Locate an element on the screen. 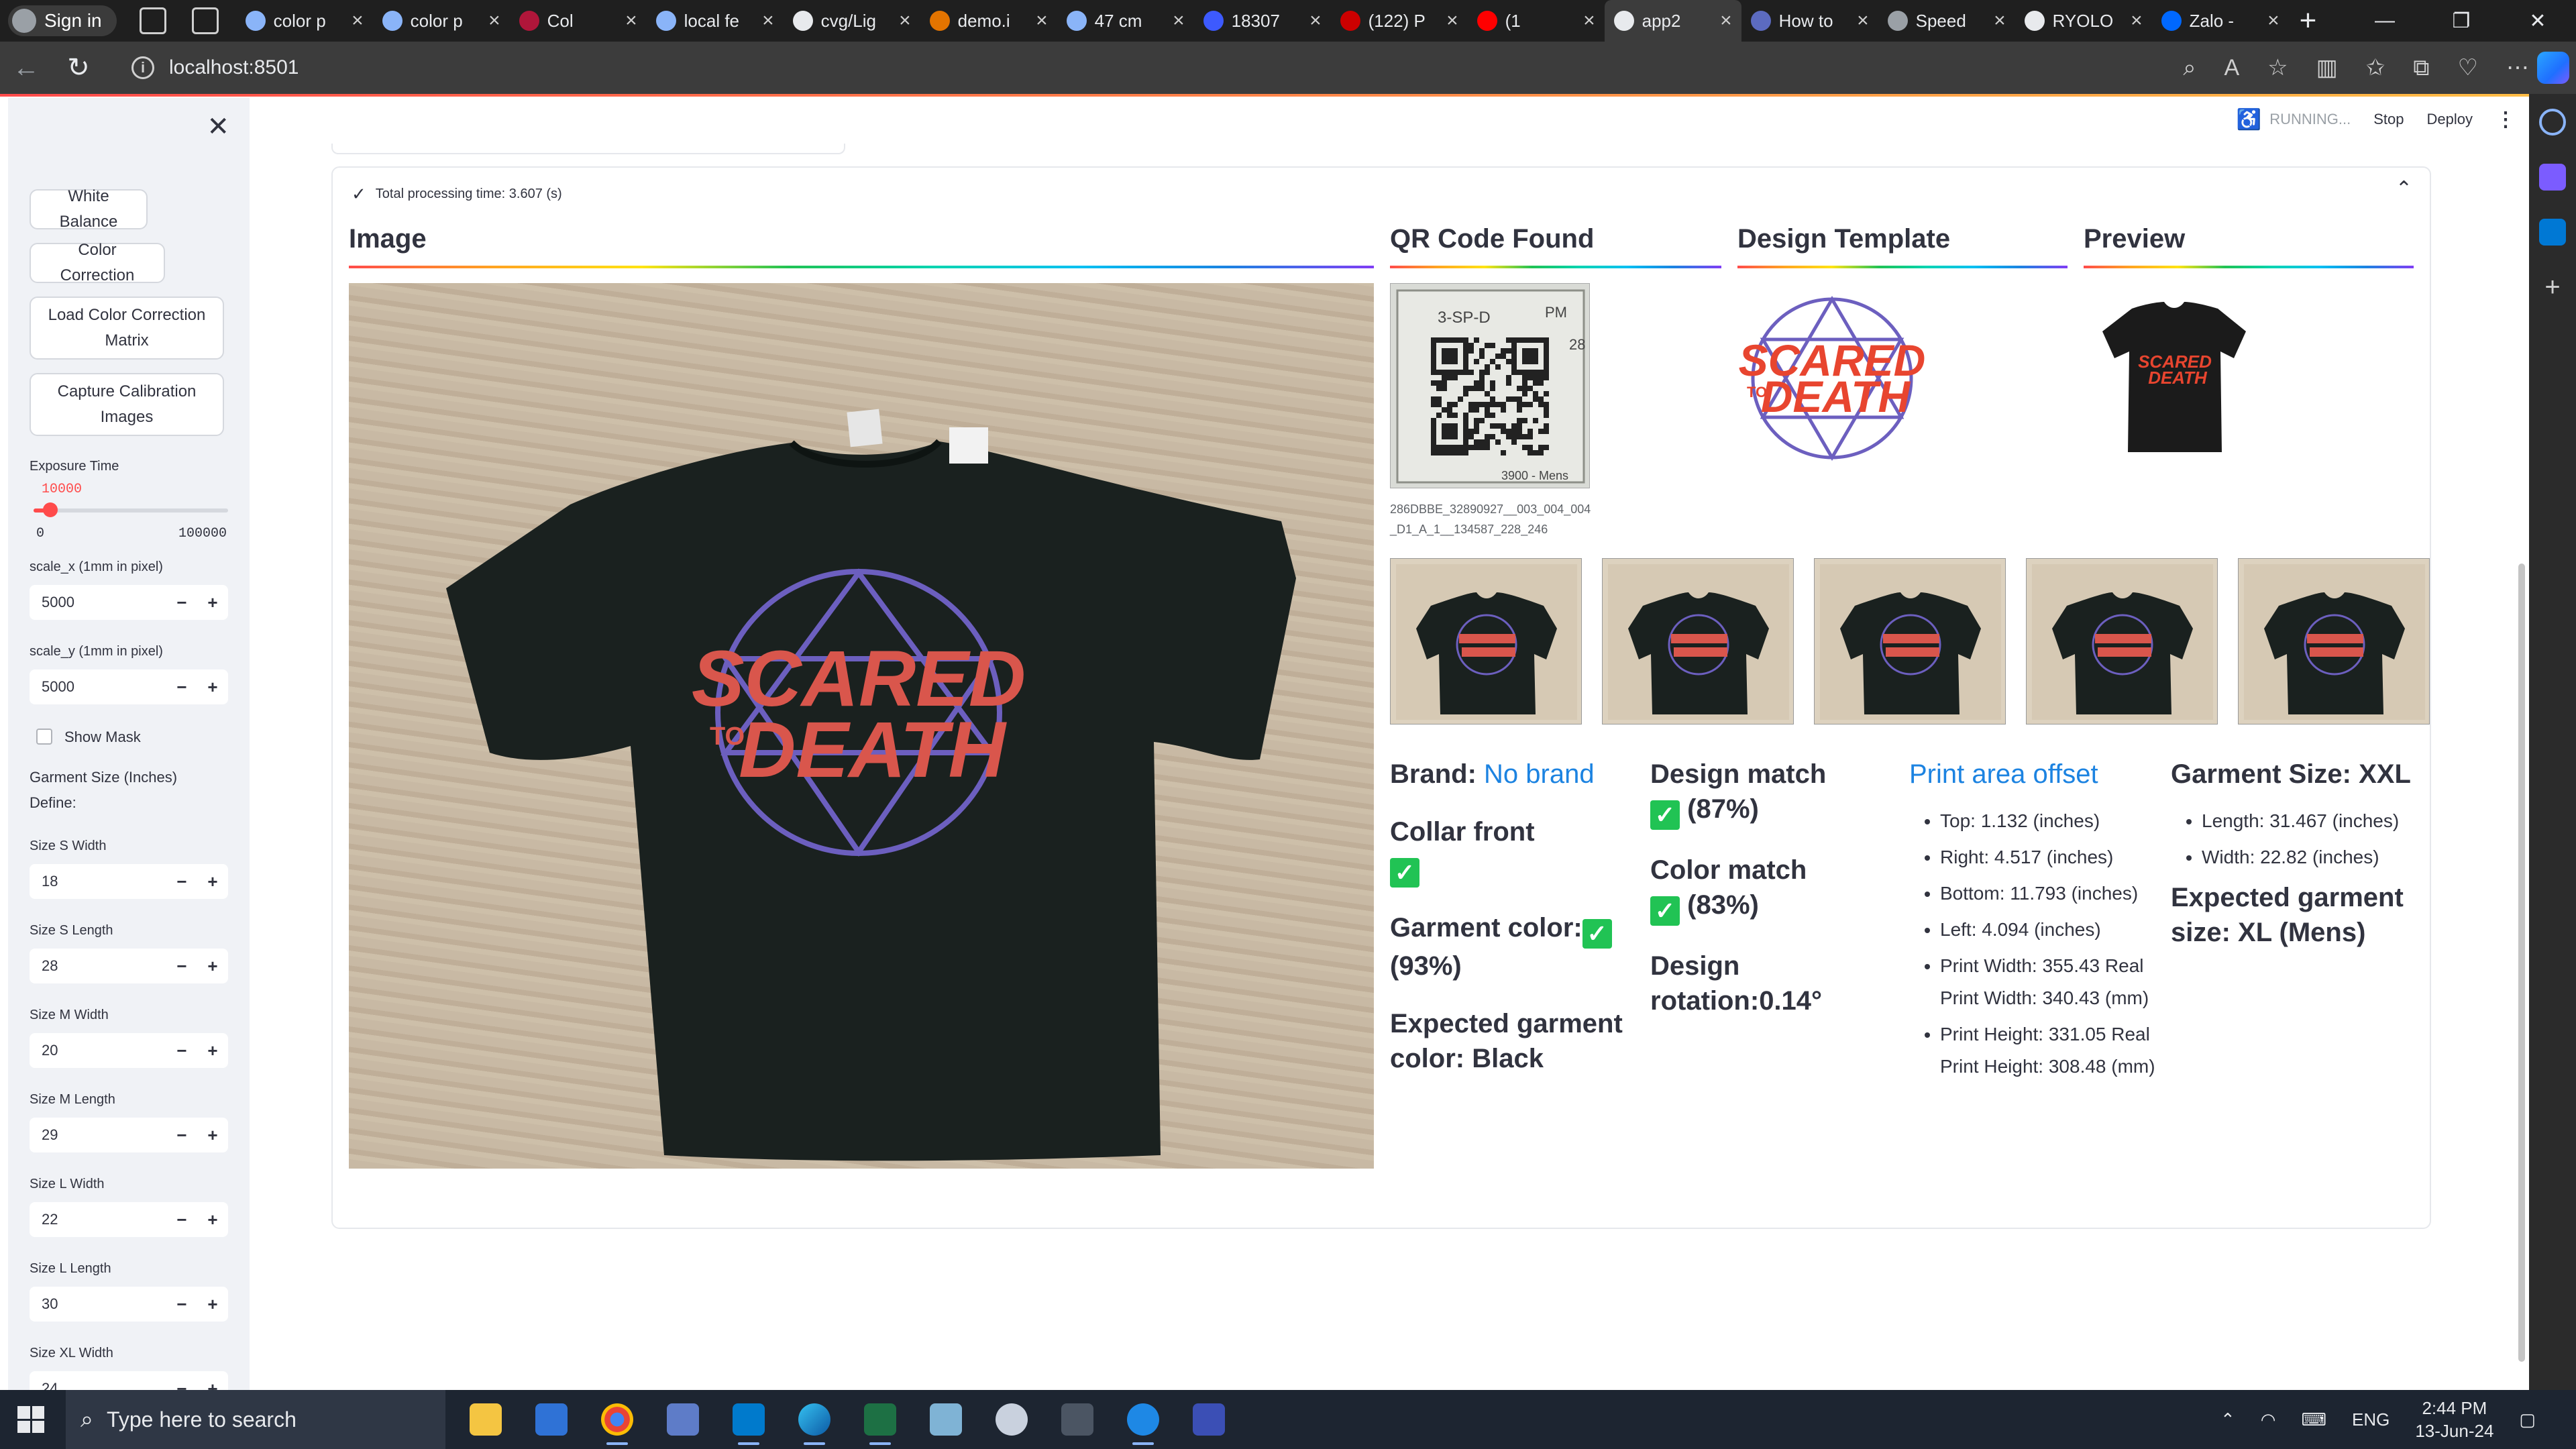  outlook-icon is located at coordinates (2552, 232).